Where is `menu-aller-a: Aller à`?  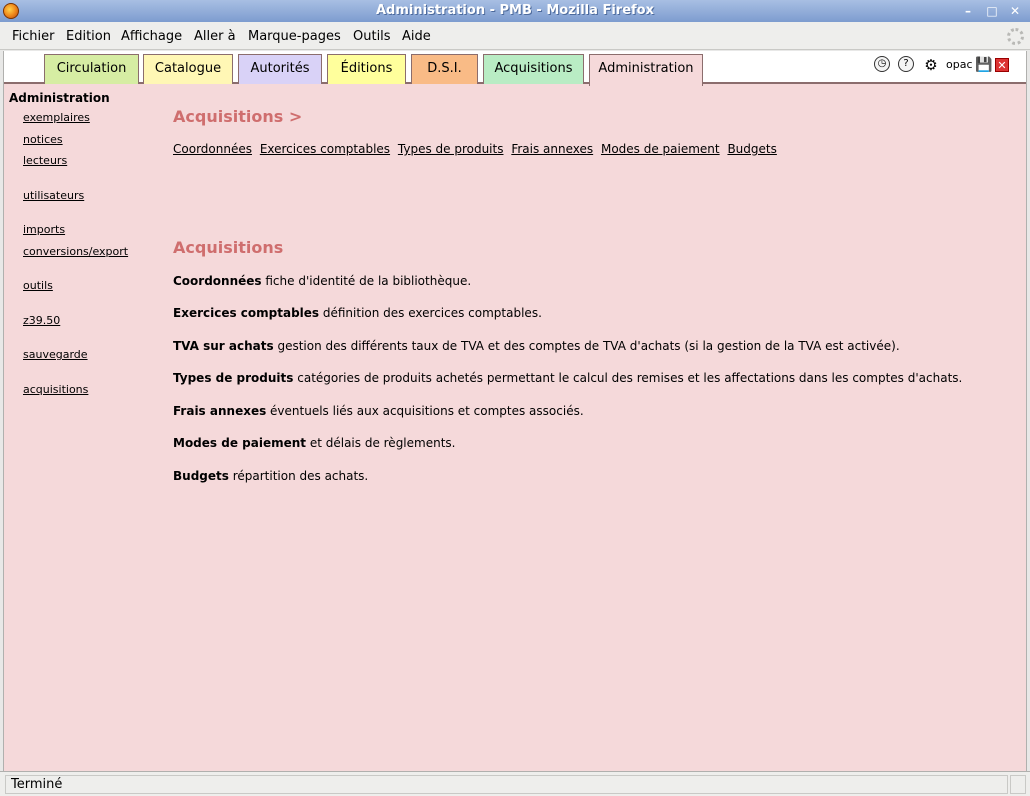
menu-aller-a: Aller à is located at coordinates (215, 36).